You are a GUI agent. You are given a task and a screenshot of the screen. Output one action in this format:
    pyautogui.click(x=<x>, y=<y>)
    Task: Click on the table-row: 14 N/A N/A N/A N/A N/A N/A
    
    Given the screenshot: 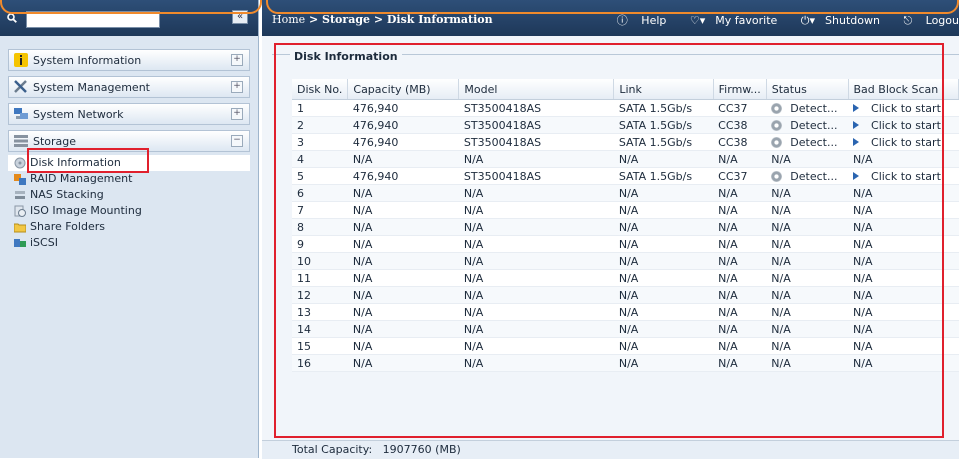 What is the action you would take?
    pyautogui.click(x=625, y=329)
    